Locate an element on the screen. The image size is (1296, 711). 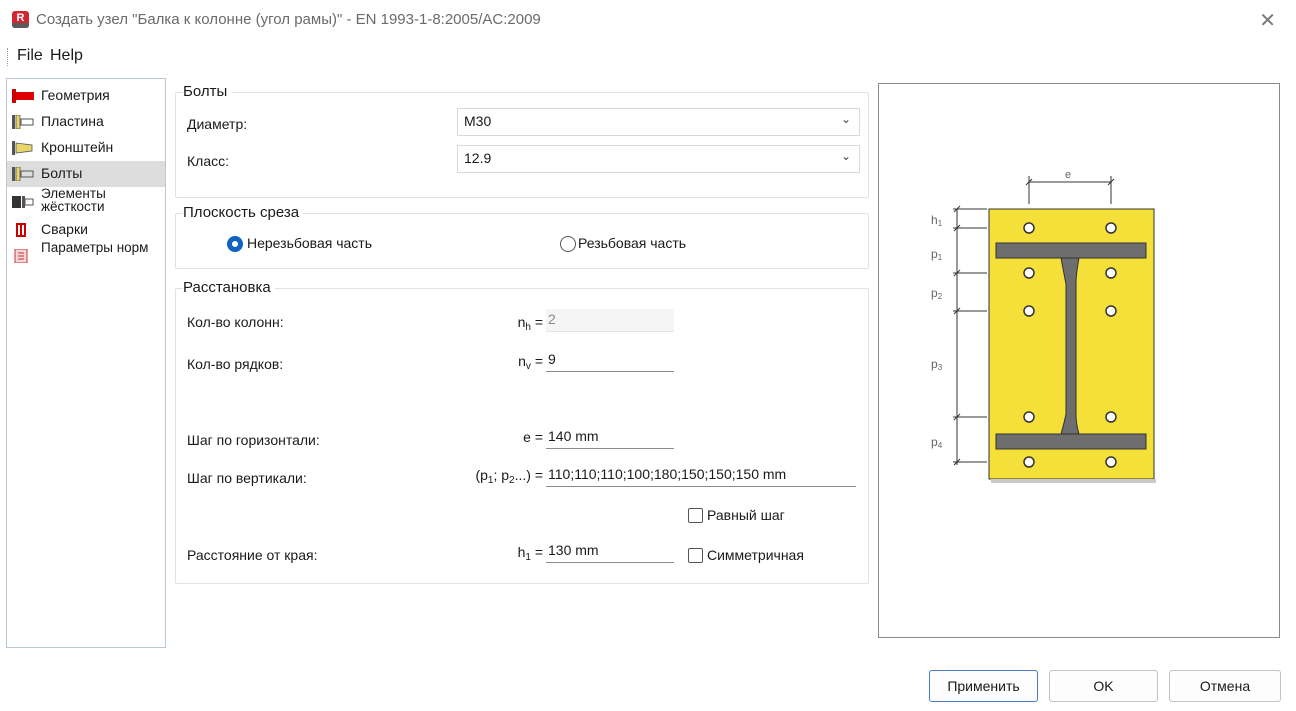
label-e: e is located at coordinates (1068, 175).